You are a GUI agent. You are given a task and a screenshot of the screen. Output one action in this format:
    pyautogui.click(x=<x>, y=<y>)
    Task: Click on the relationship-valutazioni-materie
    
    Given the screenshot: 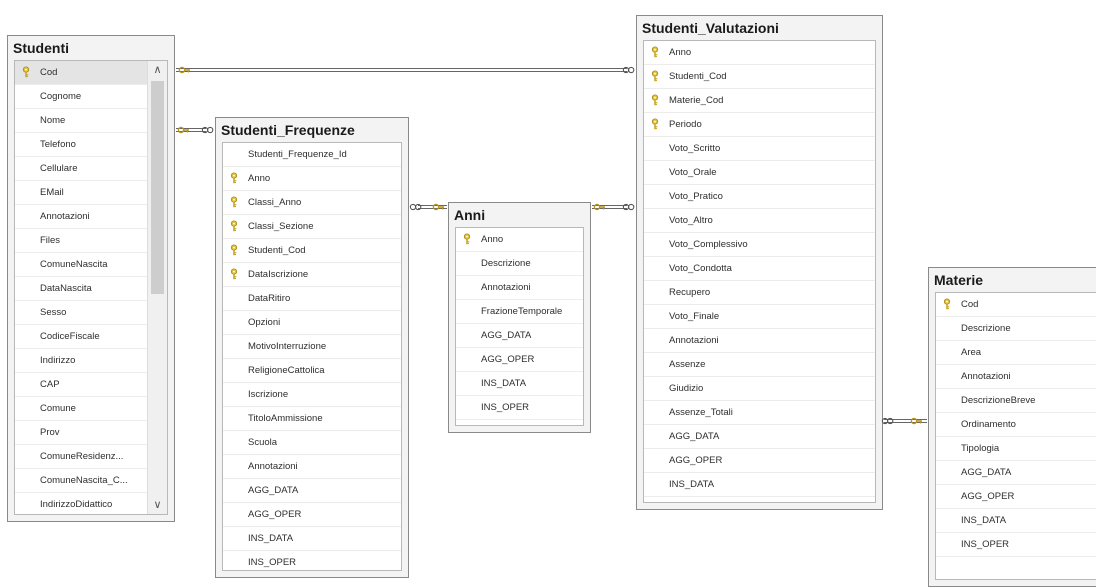 What is the action you would take?
    pyautogui.click(x=904, y=421)
    